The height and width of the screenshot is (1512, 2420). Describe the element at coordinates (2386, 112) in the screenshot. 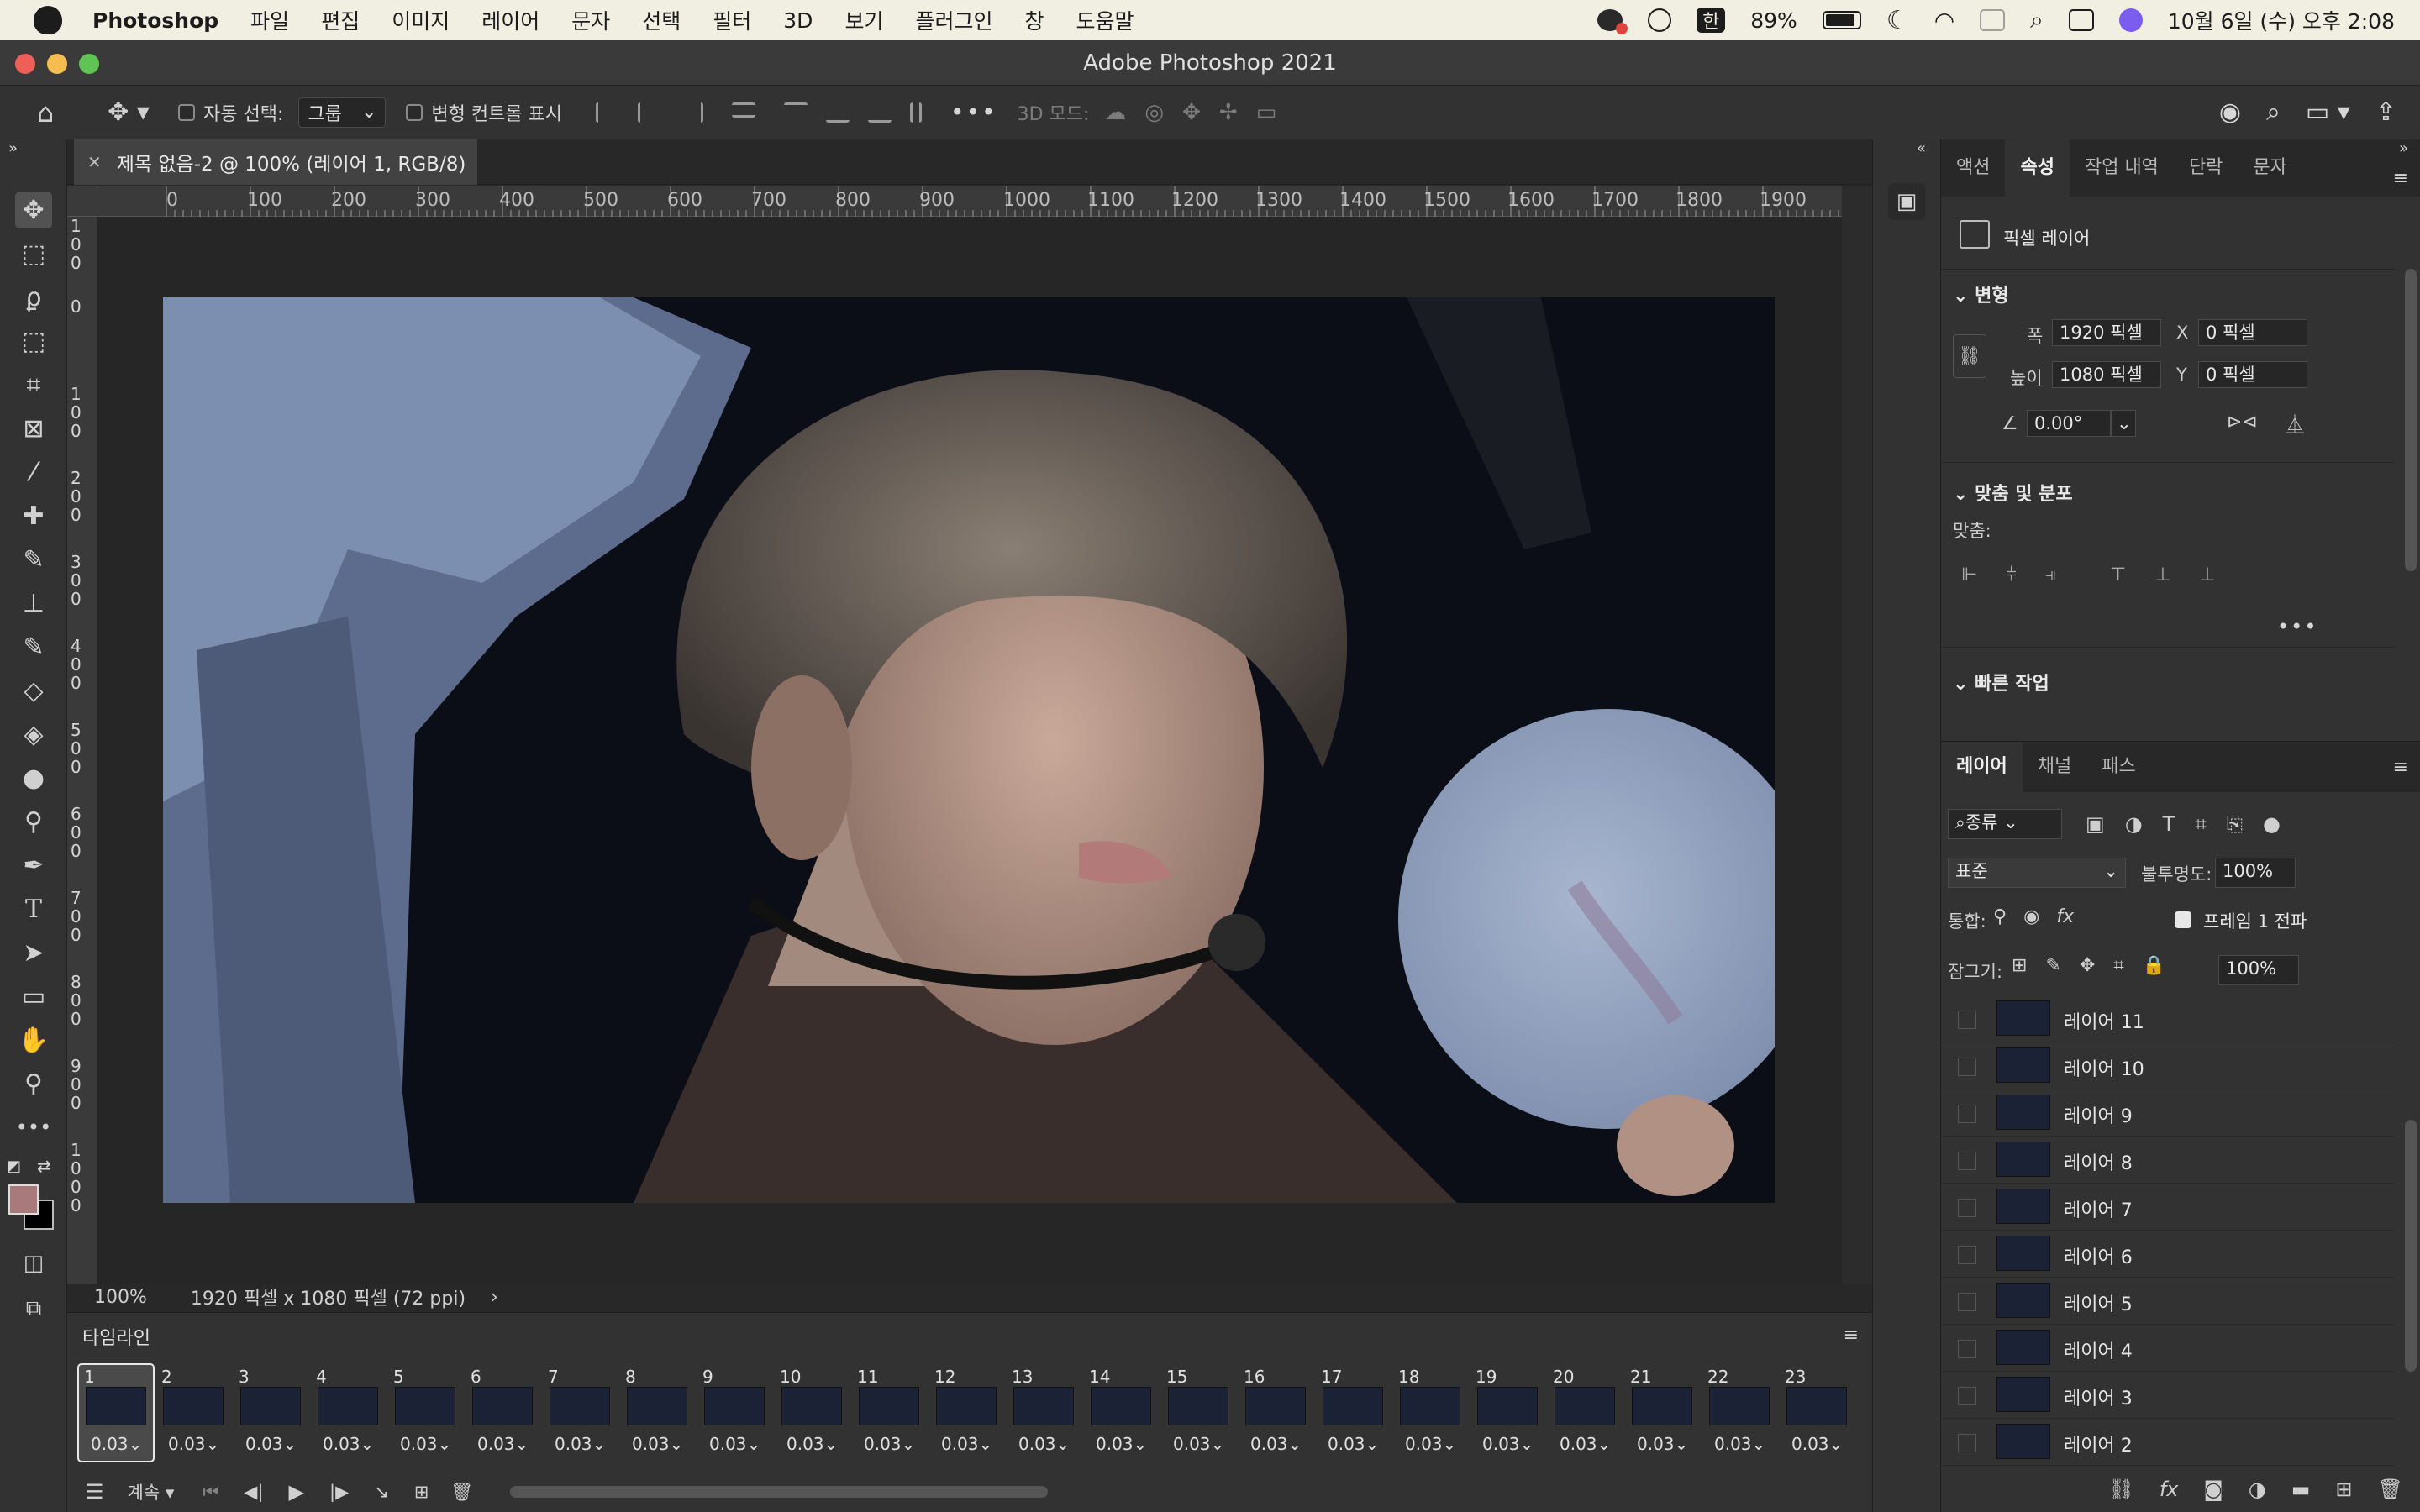

I see `share-icon: ⇪` at that location.